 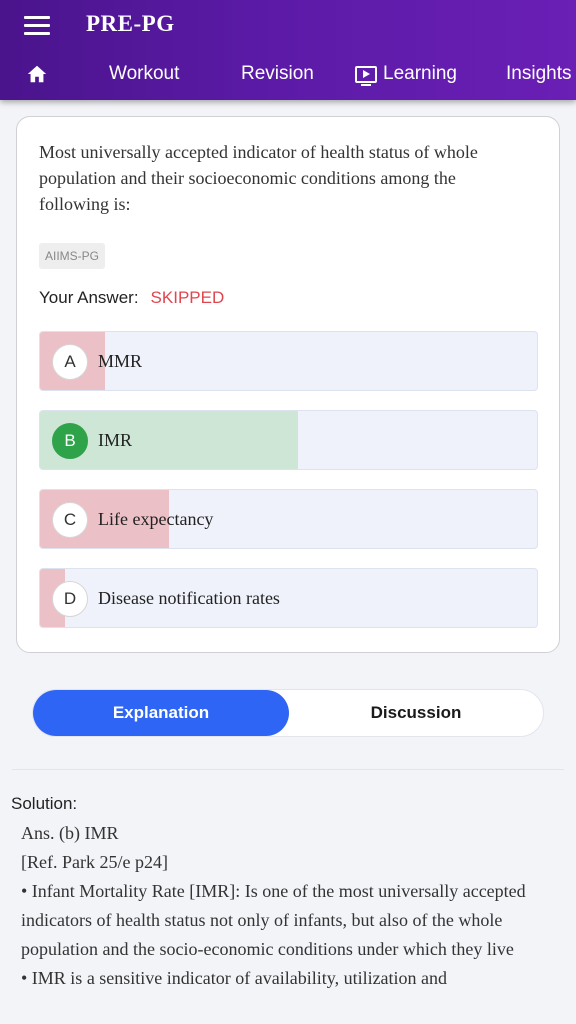 I want to click on top-nav: Workout Revision Learning Insights, so click(x=288, y=74).